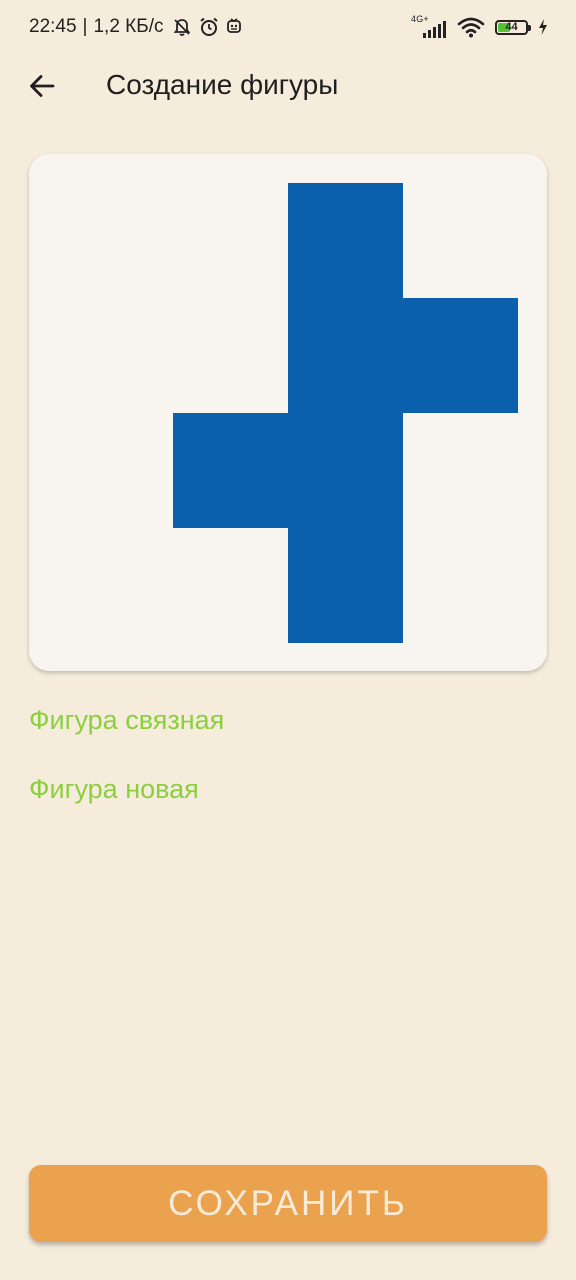 The width and height of the screenshot is (576, 1280). I want to click on signal-bars, so click(434, 29).